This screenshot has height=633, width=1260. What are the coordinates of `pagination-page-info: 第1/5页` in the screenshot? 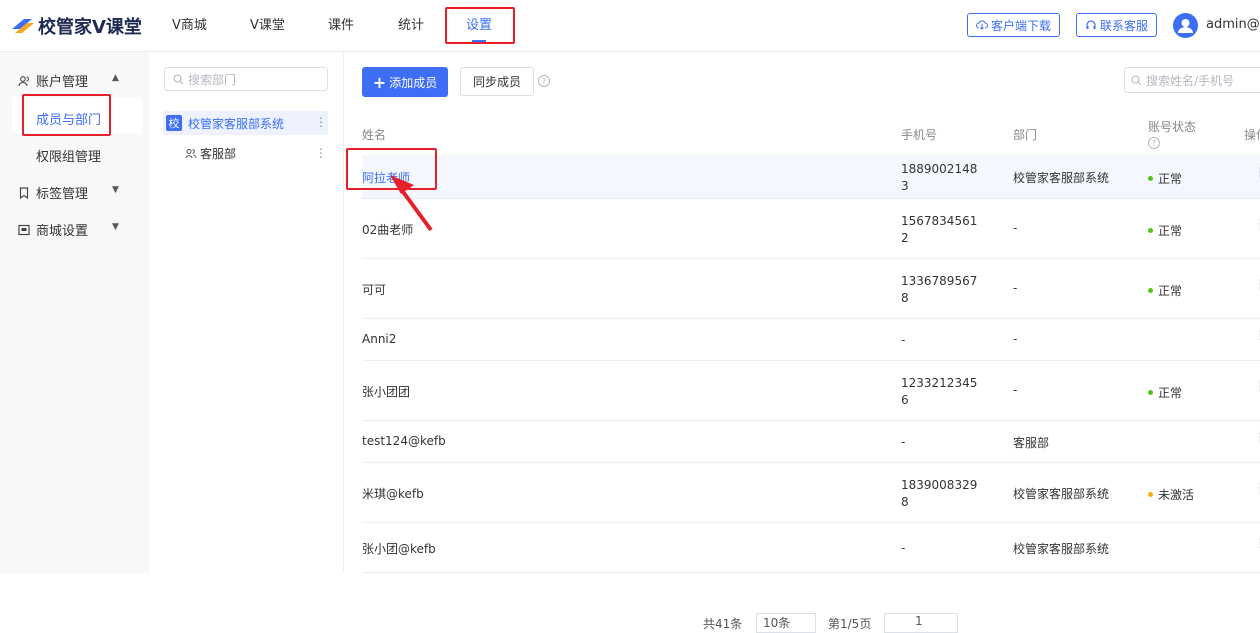 It's located at (850, 624).